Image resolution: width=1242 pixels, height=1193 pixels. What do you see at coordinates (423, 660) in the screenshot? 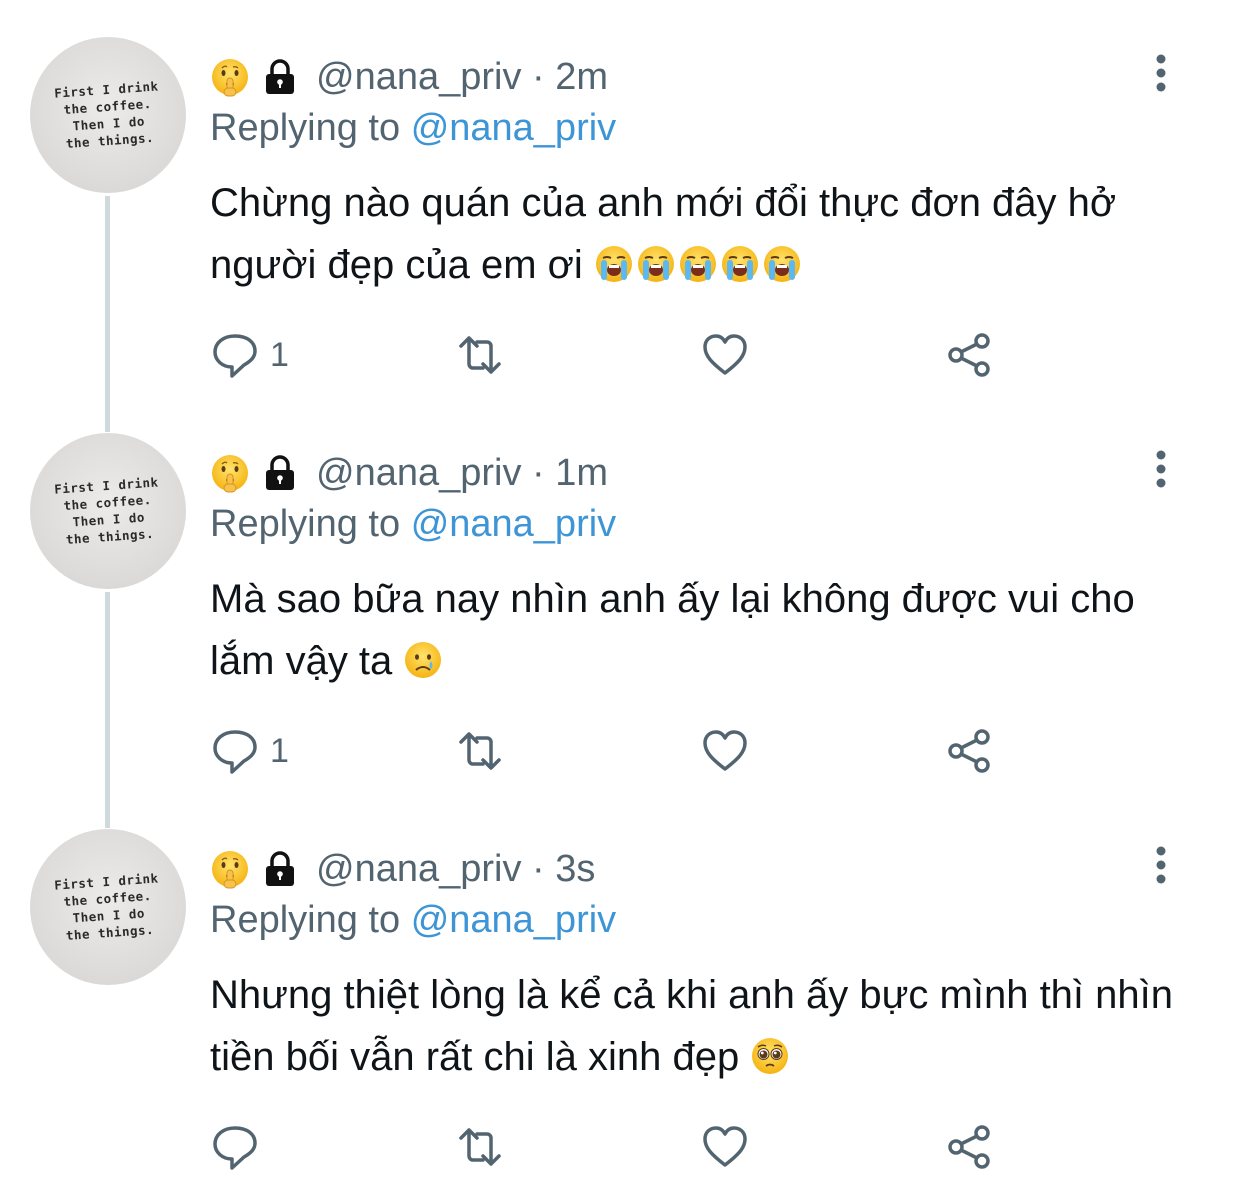
I see `crying-face-icon` at bounding box center [423, 660].